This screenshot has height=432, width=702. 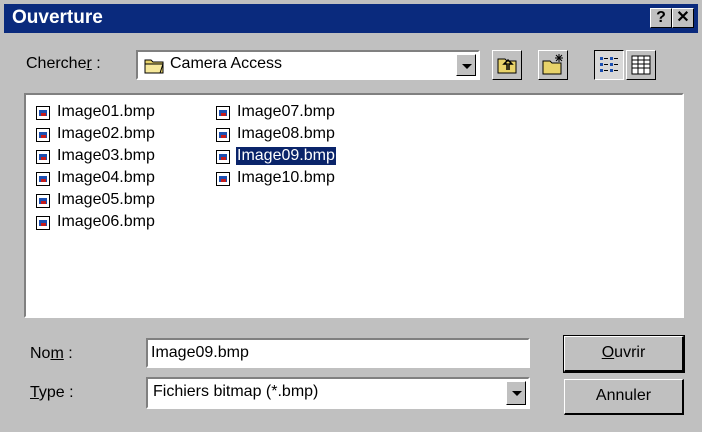 What do you see at coordinates (226, 63) in the screenshot?
I see `lookin-value: Camera Access` at bounding box center [226, 63].